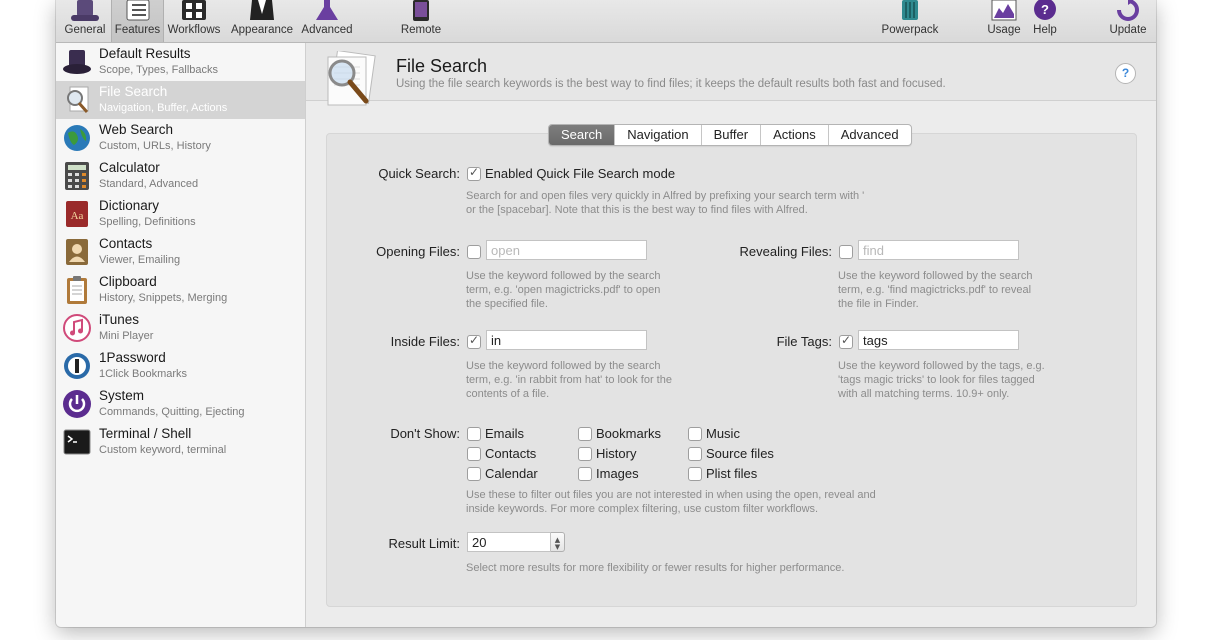 This screenshot has height=640, width=1212. Describe the element at coordinates (474, 454) in the screenshot. I see `dont-show-contacts-checkbox` at that location.